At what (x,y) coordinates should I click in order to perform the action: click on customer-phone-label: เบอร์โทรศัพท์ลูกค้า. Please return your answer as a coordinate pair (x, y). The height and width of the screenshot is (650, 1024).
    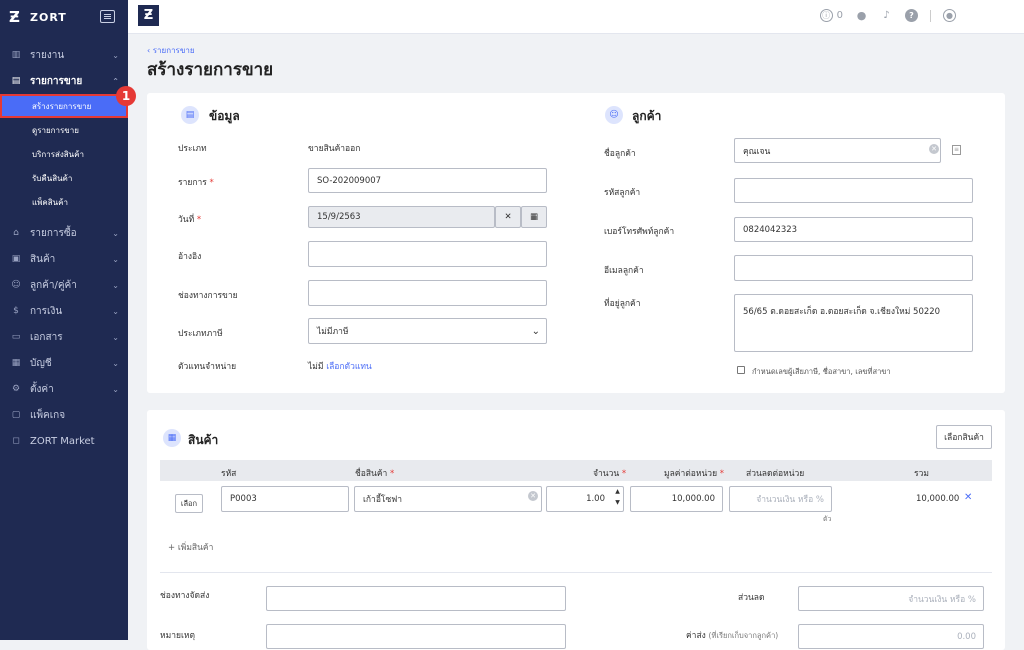
    Looking at the image, I should click on (639, 232).